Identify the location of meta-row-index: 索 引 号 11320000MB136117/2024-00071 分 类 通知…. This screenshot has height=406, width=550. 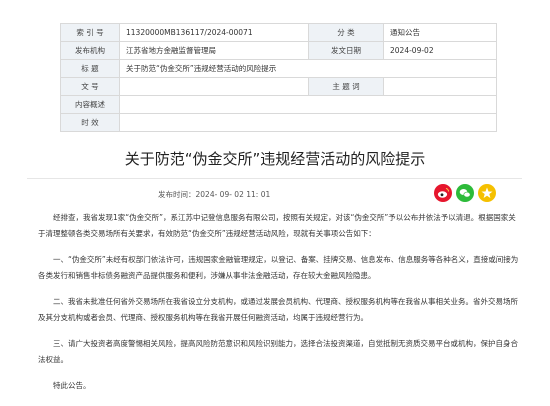
(278, 32).